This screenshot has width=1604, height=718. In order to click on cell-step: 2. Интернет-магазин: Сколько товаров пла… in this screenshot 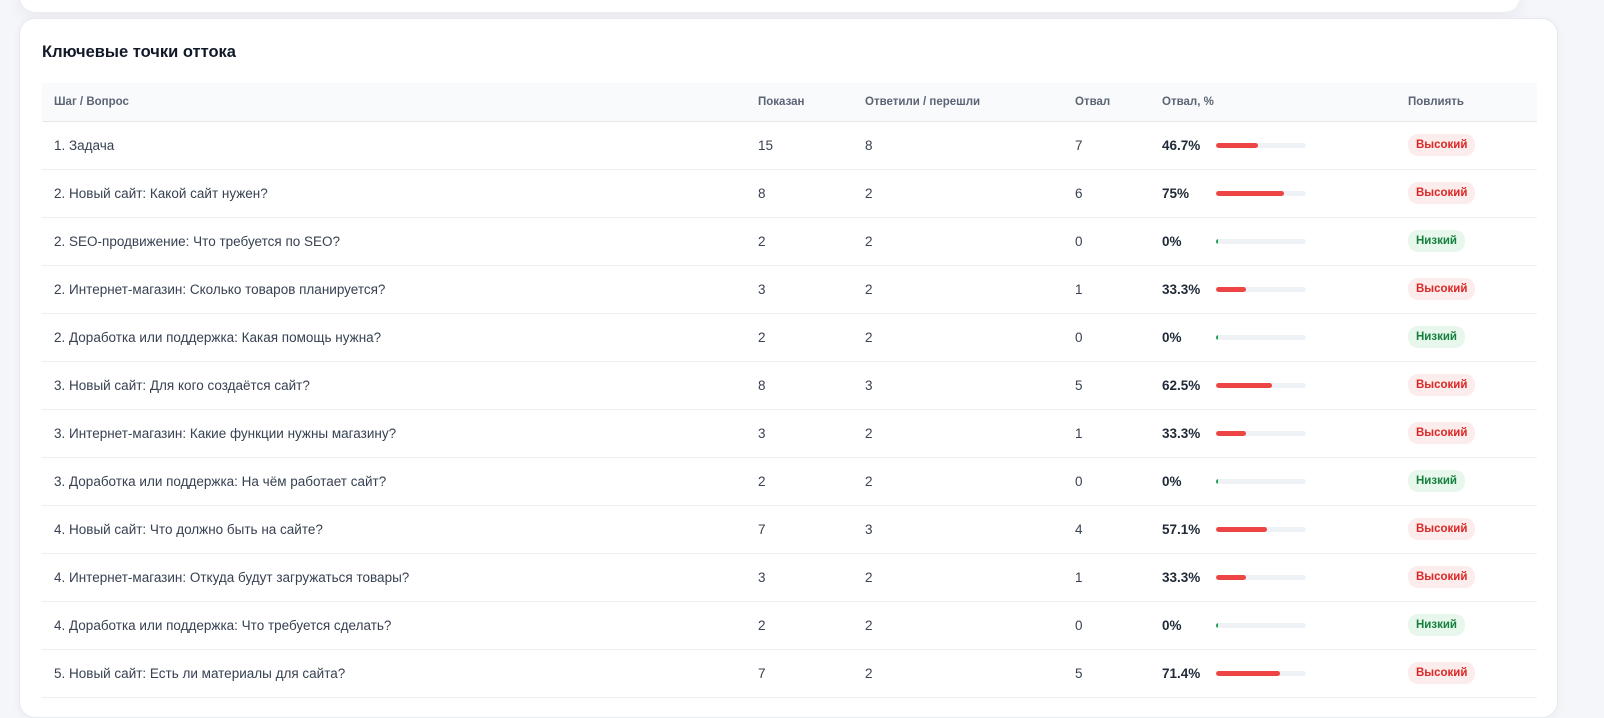, I will do `click(394, 289)`.